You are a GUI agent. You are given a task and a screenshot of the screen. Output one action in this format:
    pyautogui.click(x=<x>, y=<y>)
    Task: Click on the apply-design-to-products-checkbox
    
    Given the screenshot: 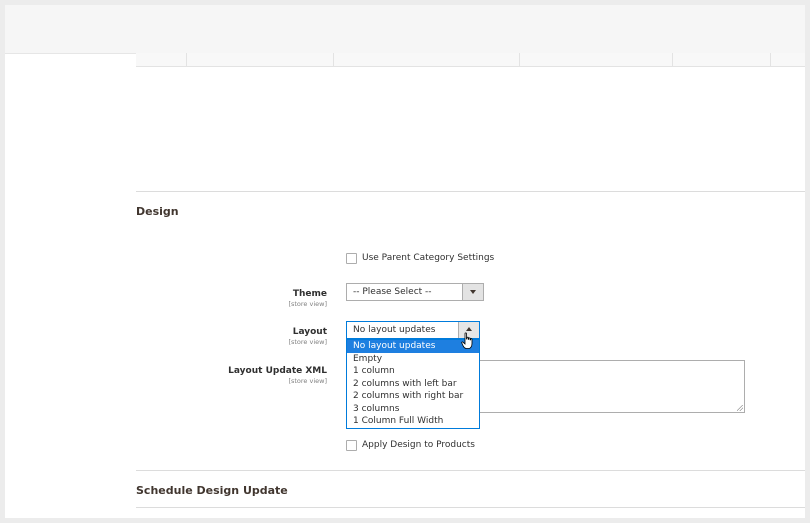 What is the action you would take?
    pyautogui.click(x=351, y=445)
    